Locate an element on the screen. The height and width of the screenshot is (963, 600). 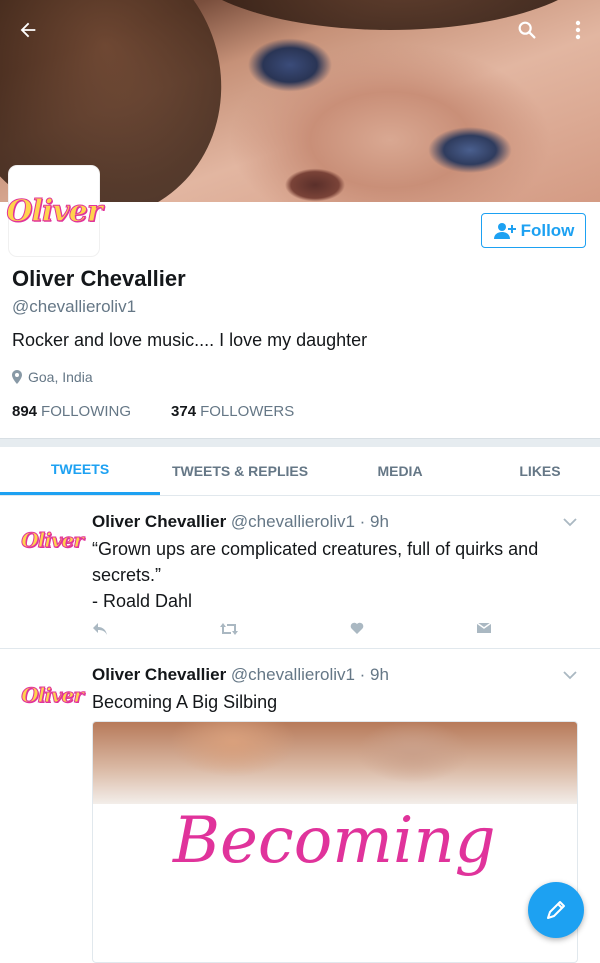
search-icon is located at coordinates (527, 30).